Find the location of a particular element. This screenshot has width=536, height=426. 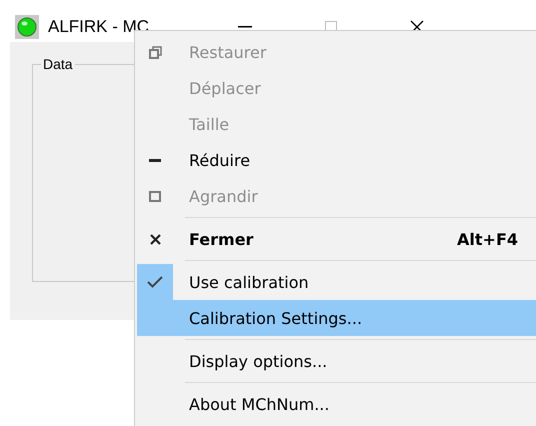

menu-item: Fermer Alt+F4 is located at coordinates (336, 239).